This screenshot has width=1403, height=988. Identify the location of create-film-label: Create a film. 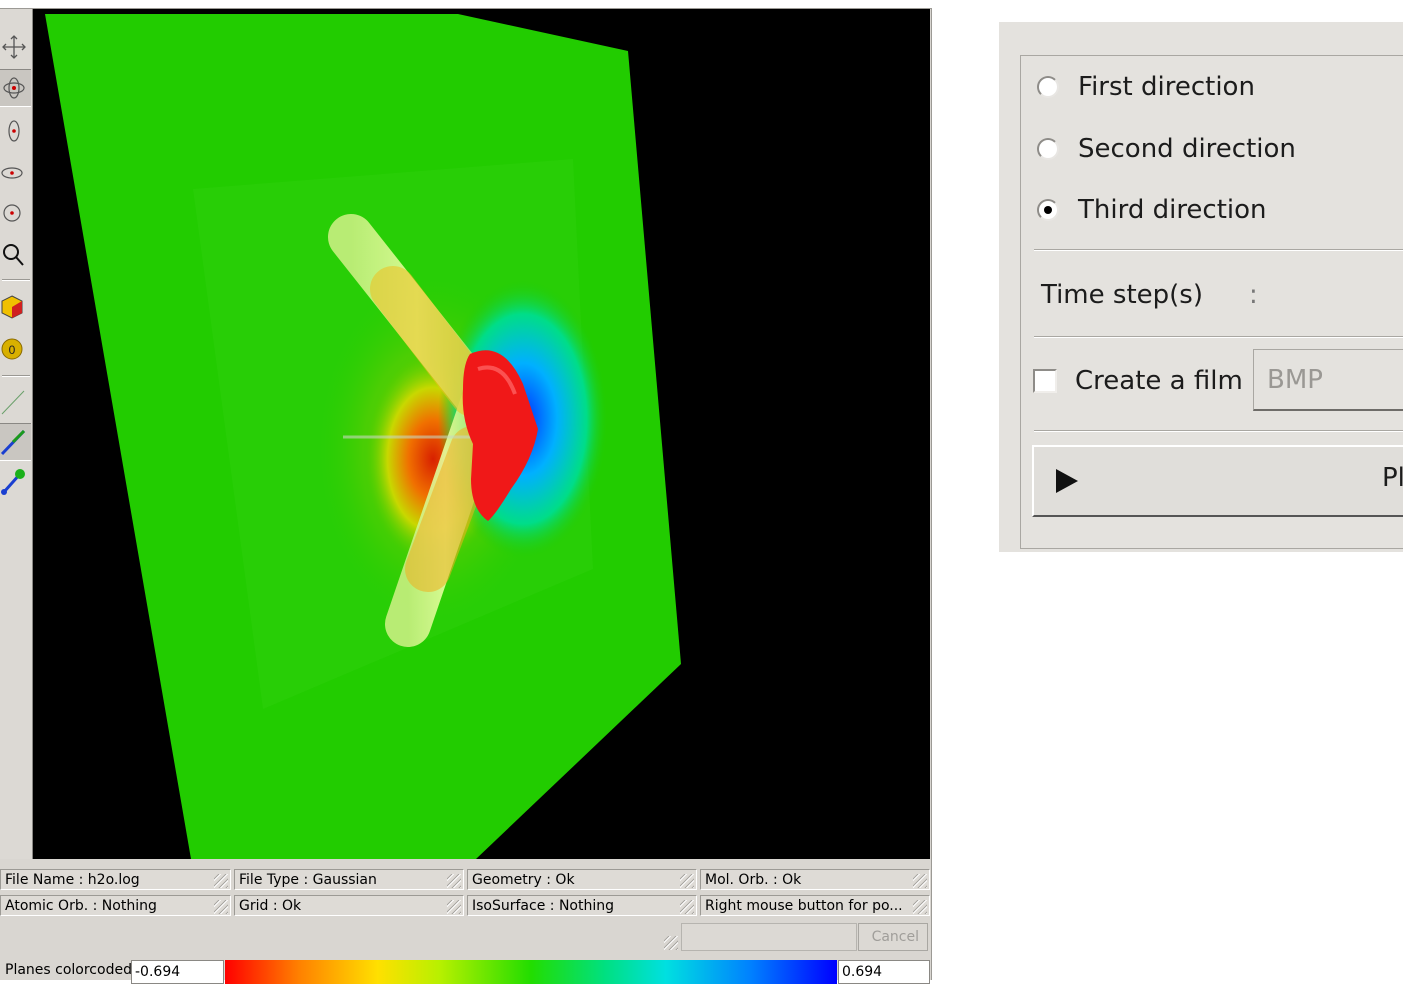
(1159, 381).